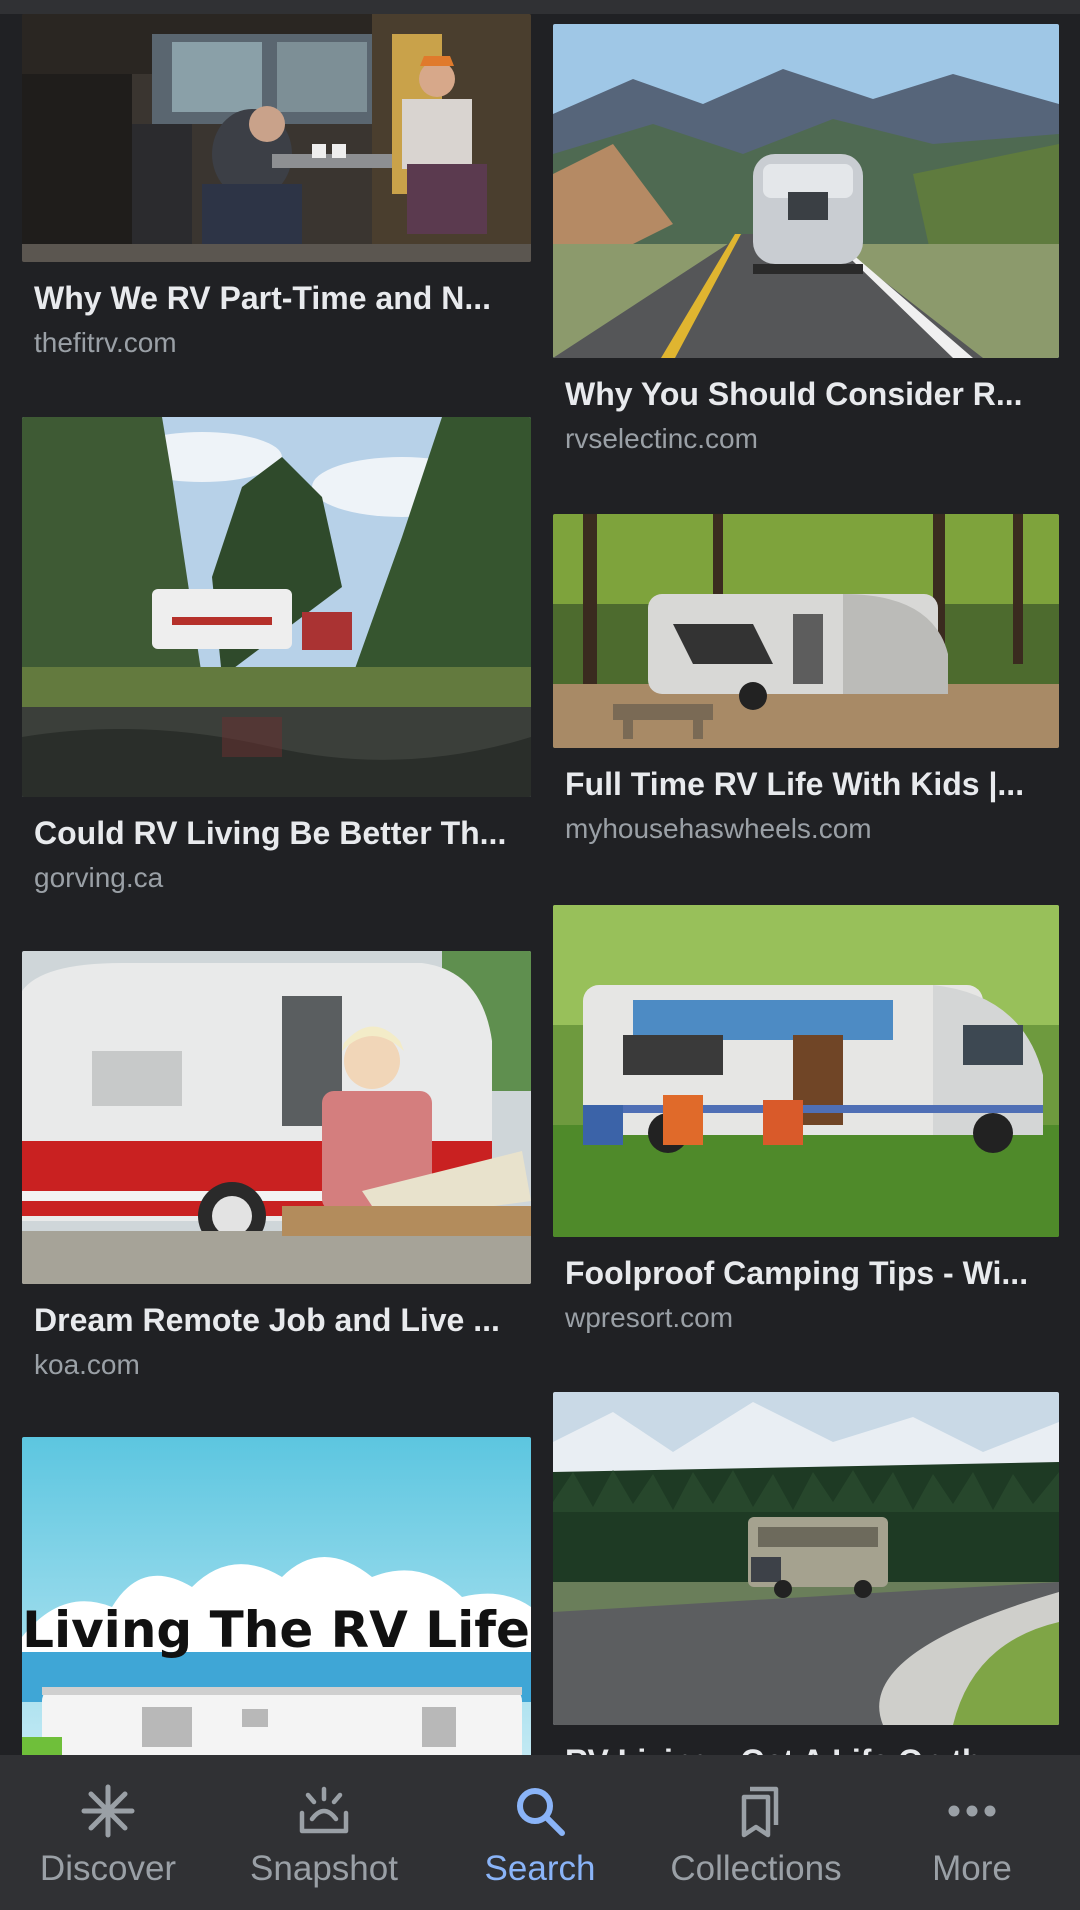 This screenshot has height=1910, width=1080. I want to click on nav-discover-label: Discover, so click(108, 1868).